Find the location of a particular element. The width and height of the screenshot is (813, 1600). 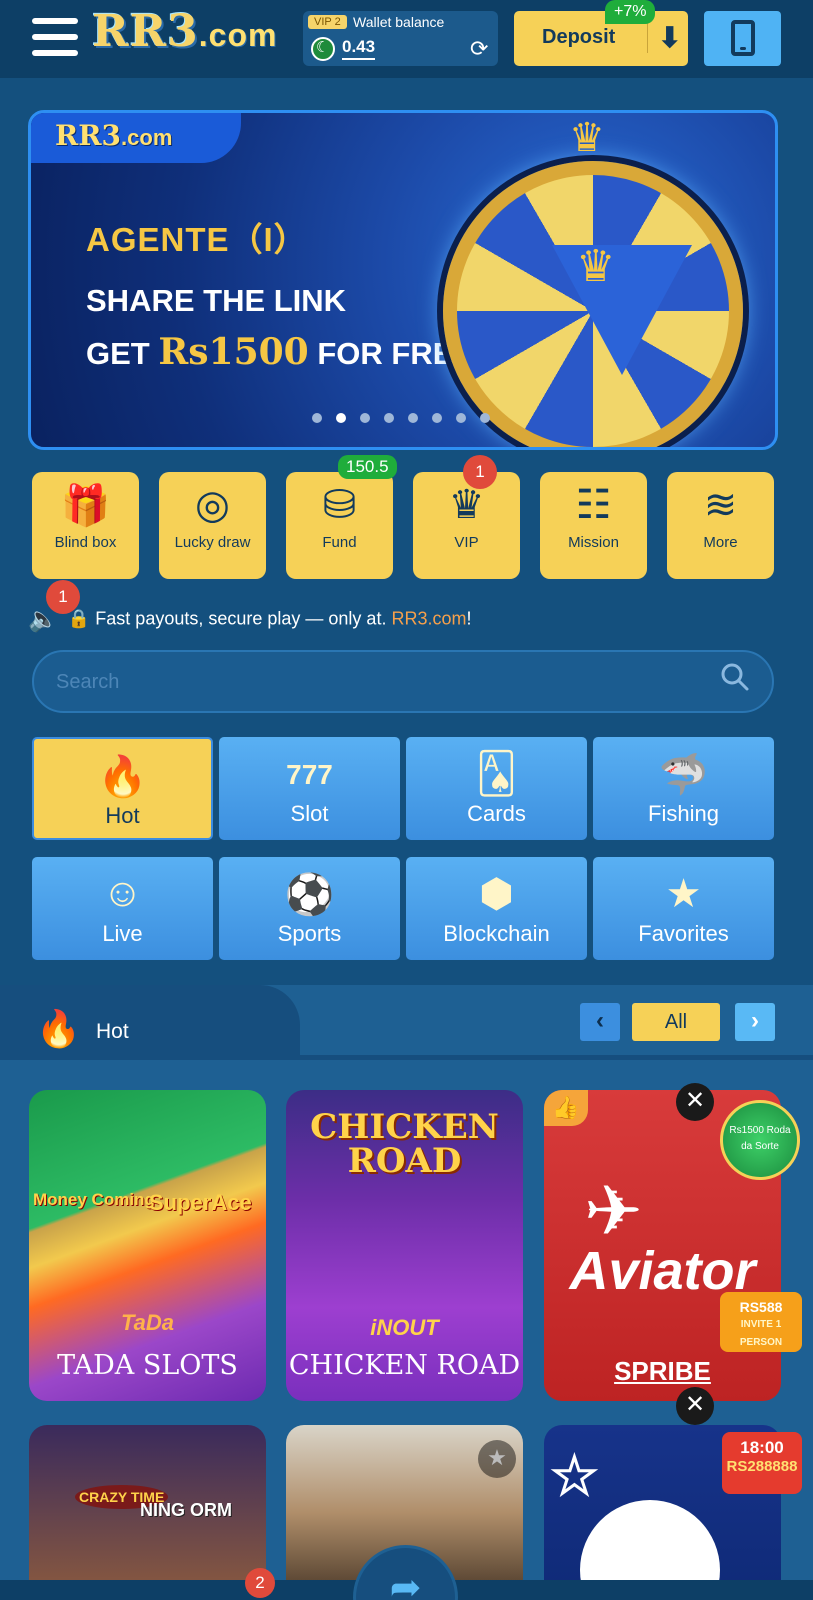

banner-line-2: GET Rs1500 FOR FREE is located at coordinates (280, 352).